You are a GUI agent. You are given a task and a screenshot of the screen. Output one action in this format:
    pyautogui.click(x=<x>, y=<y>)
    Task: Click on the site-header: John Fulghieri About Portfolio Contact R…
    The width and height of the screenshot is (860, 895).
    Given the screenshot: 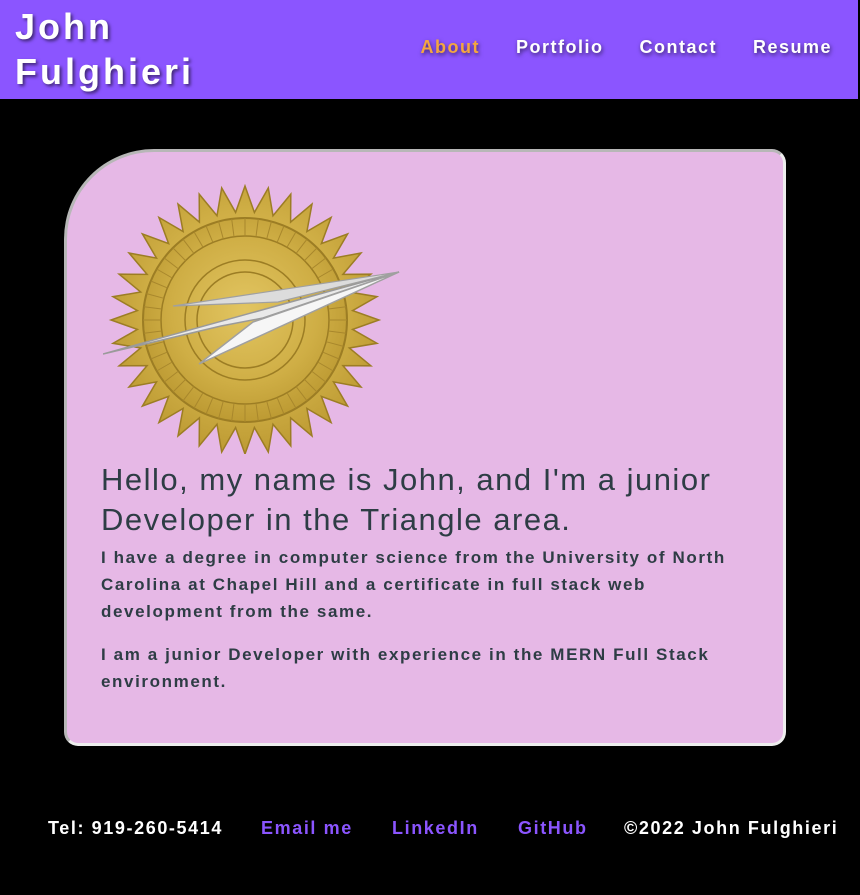 What is the action you would take?
    pyautogui.click(x=429, y=49)
    